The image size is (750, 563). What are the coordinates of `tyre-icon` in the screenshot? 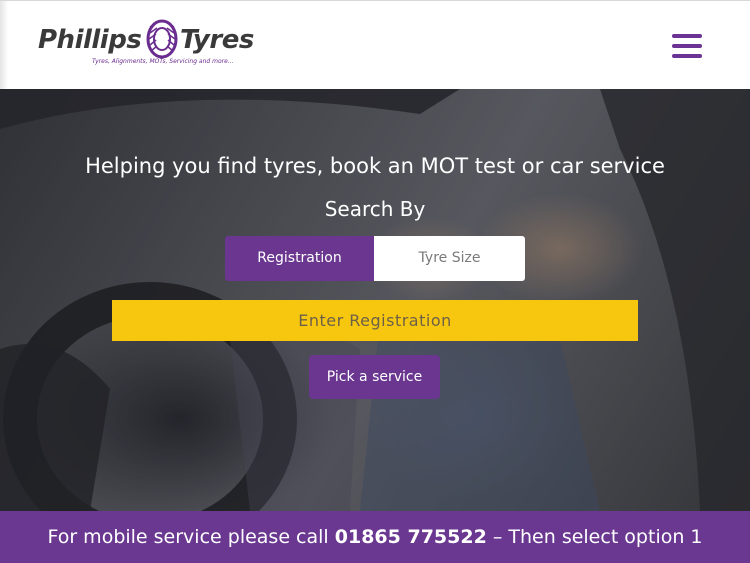 It's located at (162, 39).